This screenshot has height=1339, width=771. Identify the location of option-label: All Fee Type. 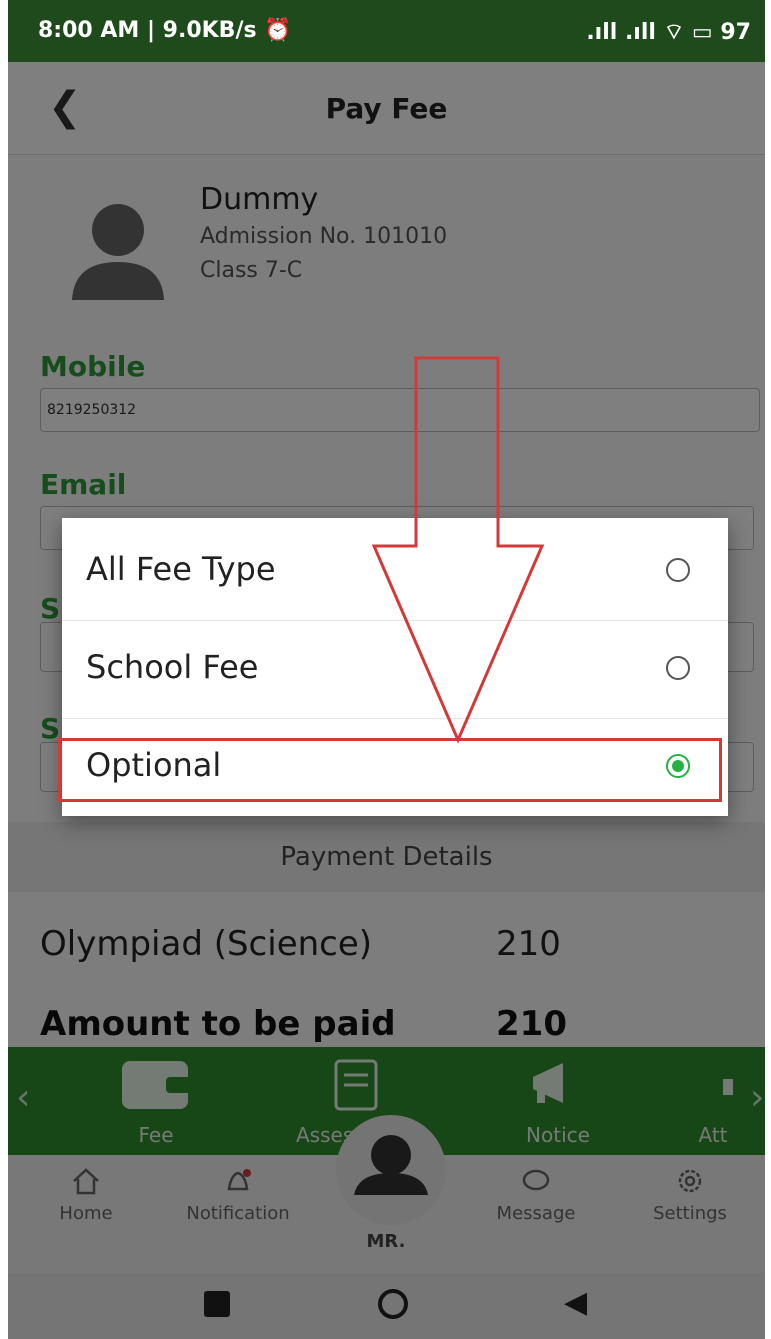
(181, 569).